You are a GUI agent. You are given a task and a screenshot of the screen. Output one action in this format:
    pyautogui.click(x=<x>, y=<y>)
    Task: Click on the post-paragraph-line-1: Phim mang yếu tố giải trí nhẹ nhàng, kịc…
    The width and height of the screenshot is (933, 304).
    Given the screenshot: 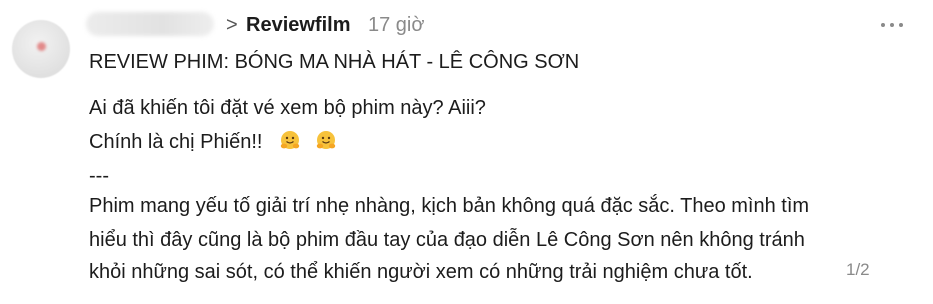 What is the action you would take?
    pyautogui.click(x=449, y=206)
    